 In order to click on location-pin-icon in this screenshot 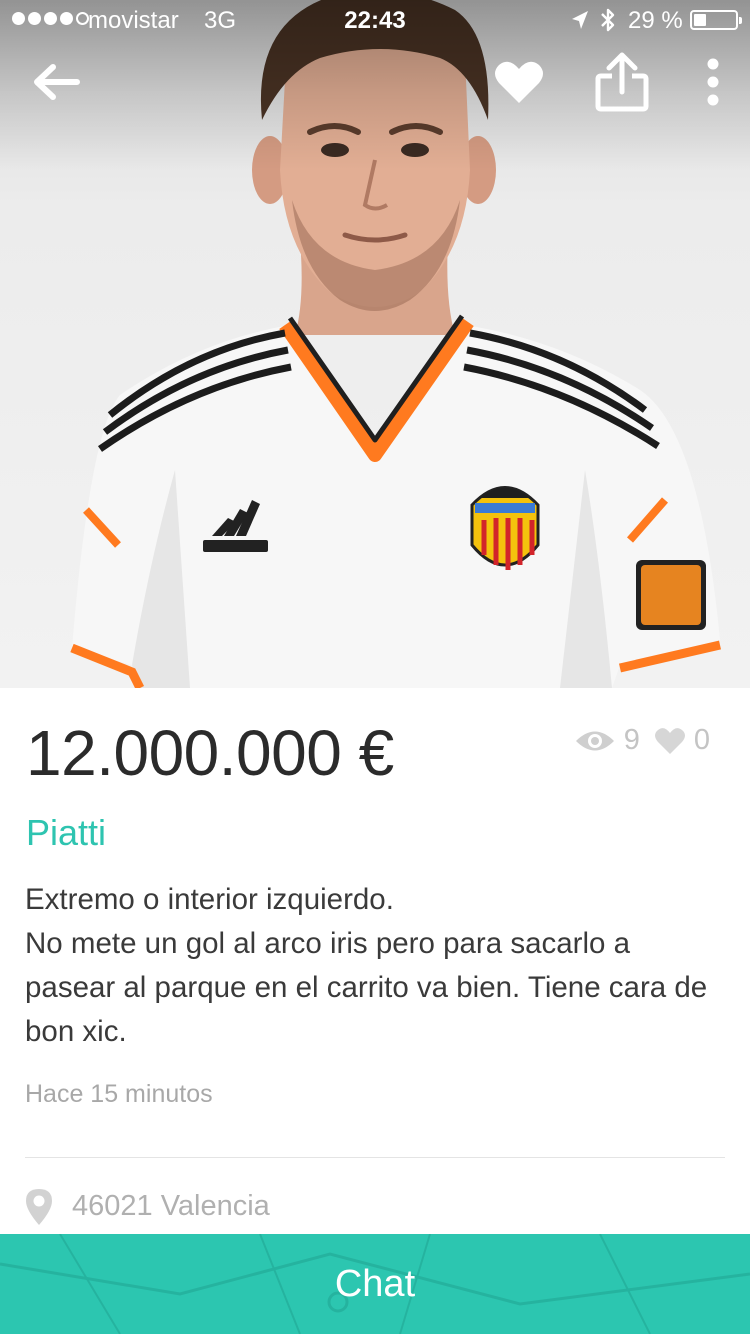, I will do `click(39, 1207)`.